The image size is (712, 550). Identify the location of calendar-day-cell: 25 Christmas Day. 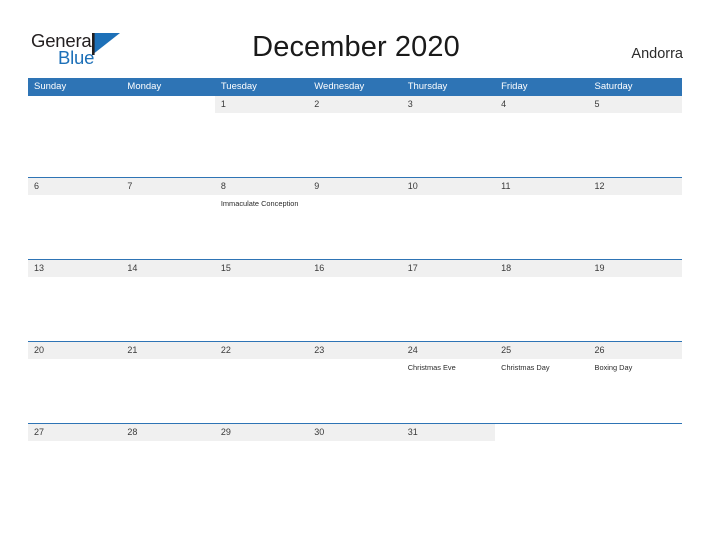
(542, 382).